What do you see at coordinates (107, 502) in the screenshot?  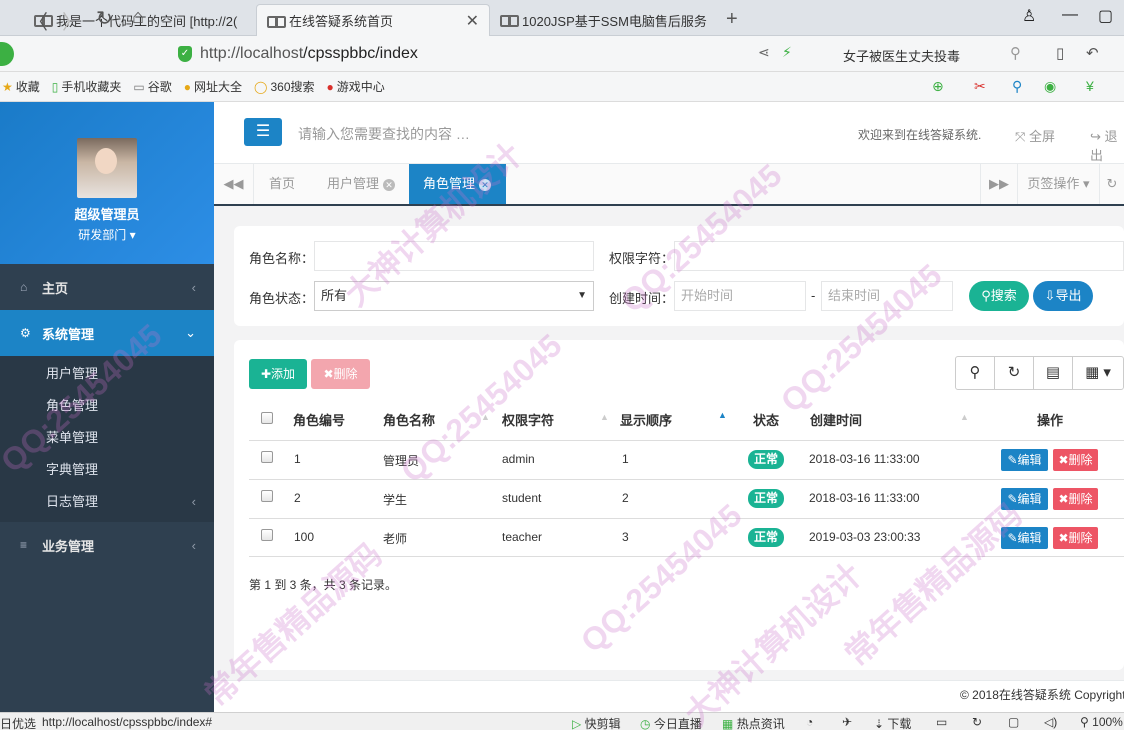 I see `submenu-log: 日志管理 ‹` at bounding box center [107, 502].